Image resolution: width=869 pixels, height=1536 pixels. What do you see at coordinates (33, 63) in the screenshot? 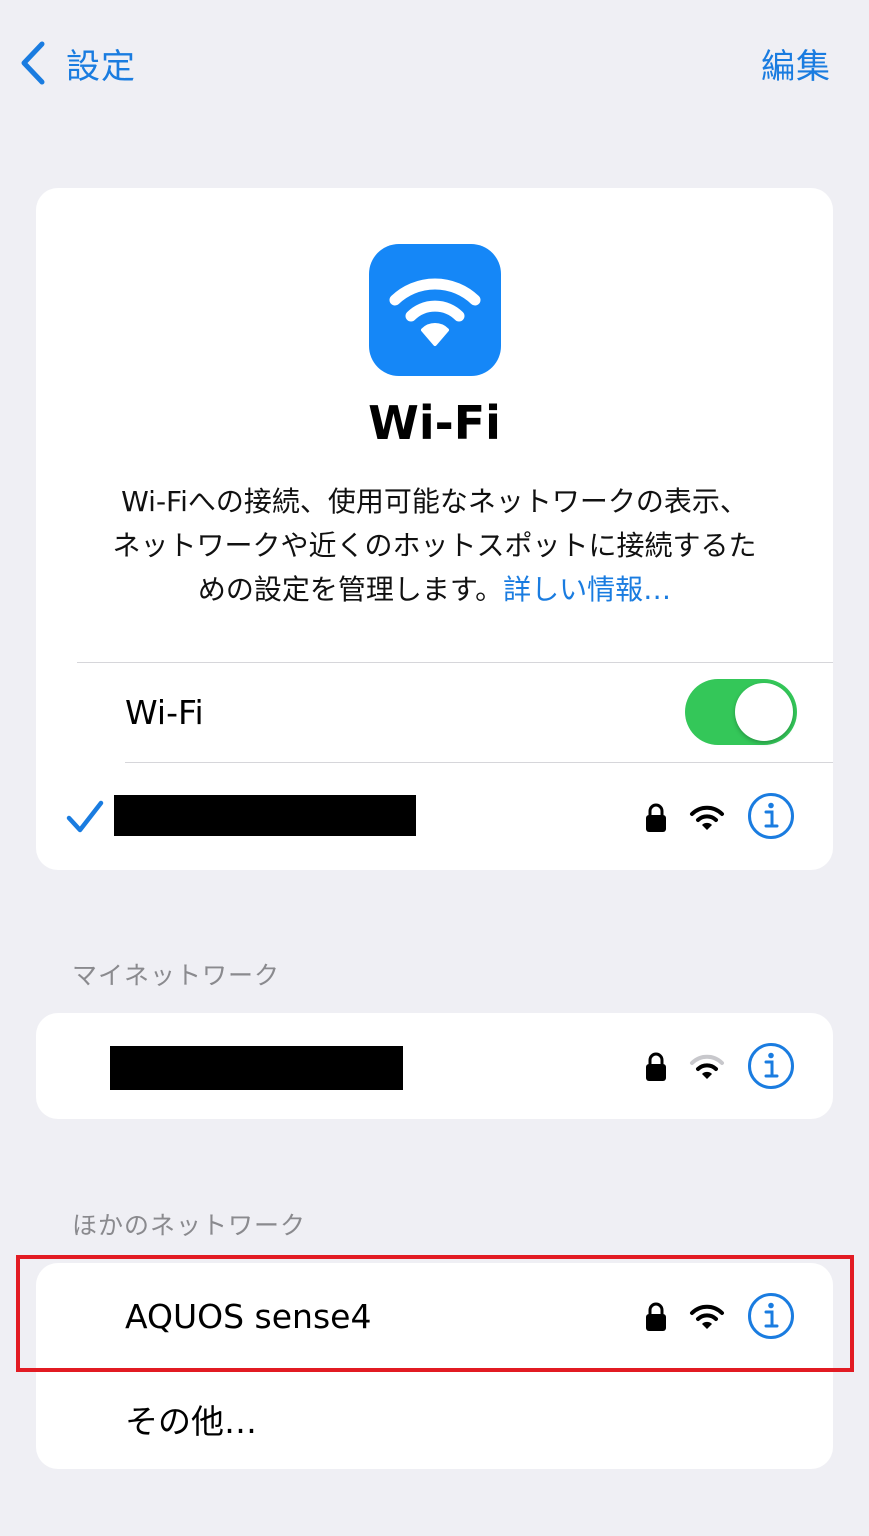
I see `chevron-left-icon` at bounding box center [33, 63].